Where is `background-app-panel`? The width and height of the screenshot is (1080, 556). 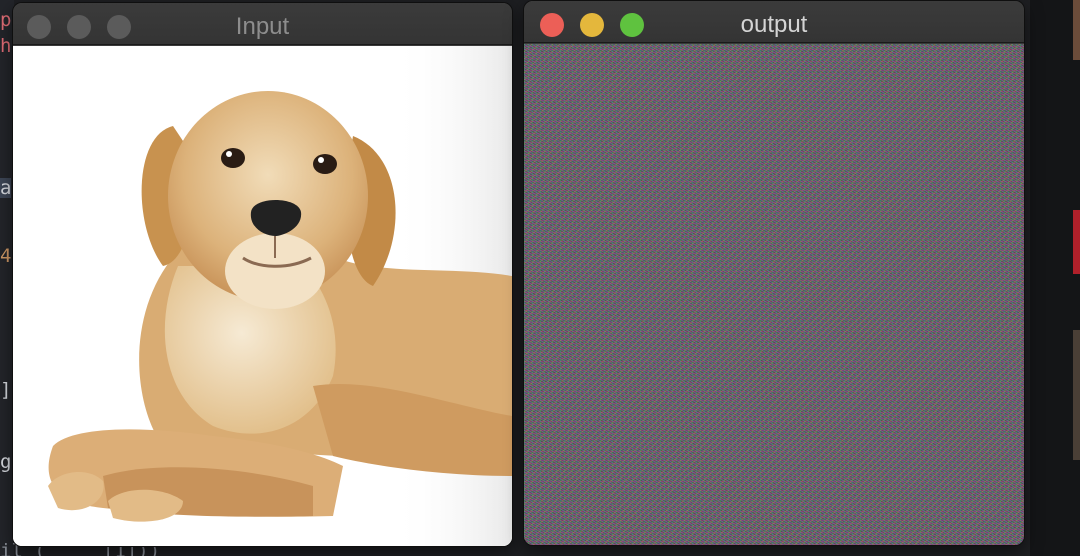
background-app-panel is located at coordinates (1055, 278).